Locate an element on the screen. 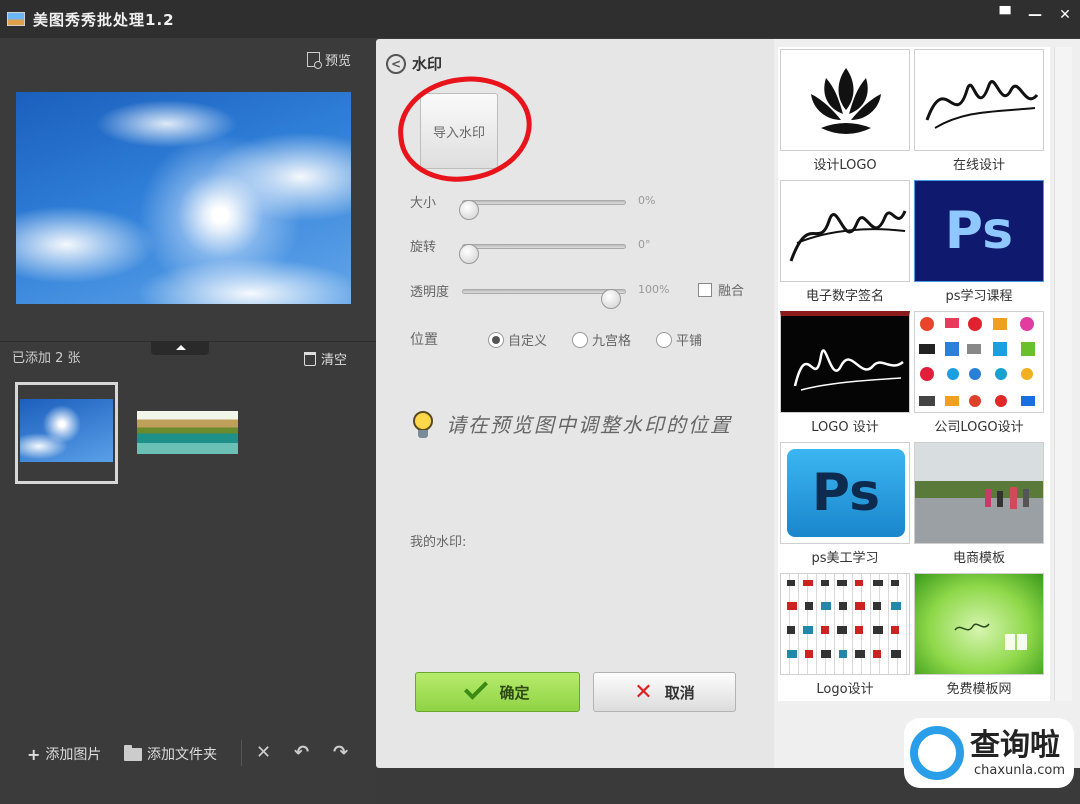  radio-tile: 平铺 is located at coordinates (679, 339).